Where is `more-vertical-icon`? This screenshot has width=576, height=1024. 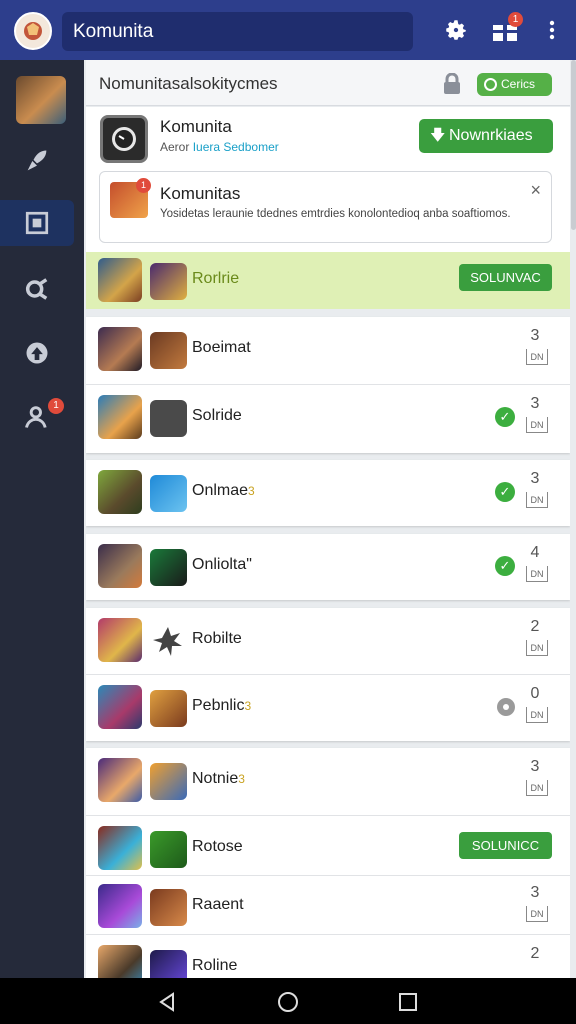
more-vertical-icon is located at coordinates (552, 30).